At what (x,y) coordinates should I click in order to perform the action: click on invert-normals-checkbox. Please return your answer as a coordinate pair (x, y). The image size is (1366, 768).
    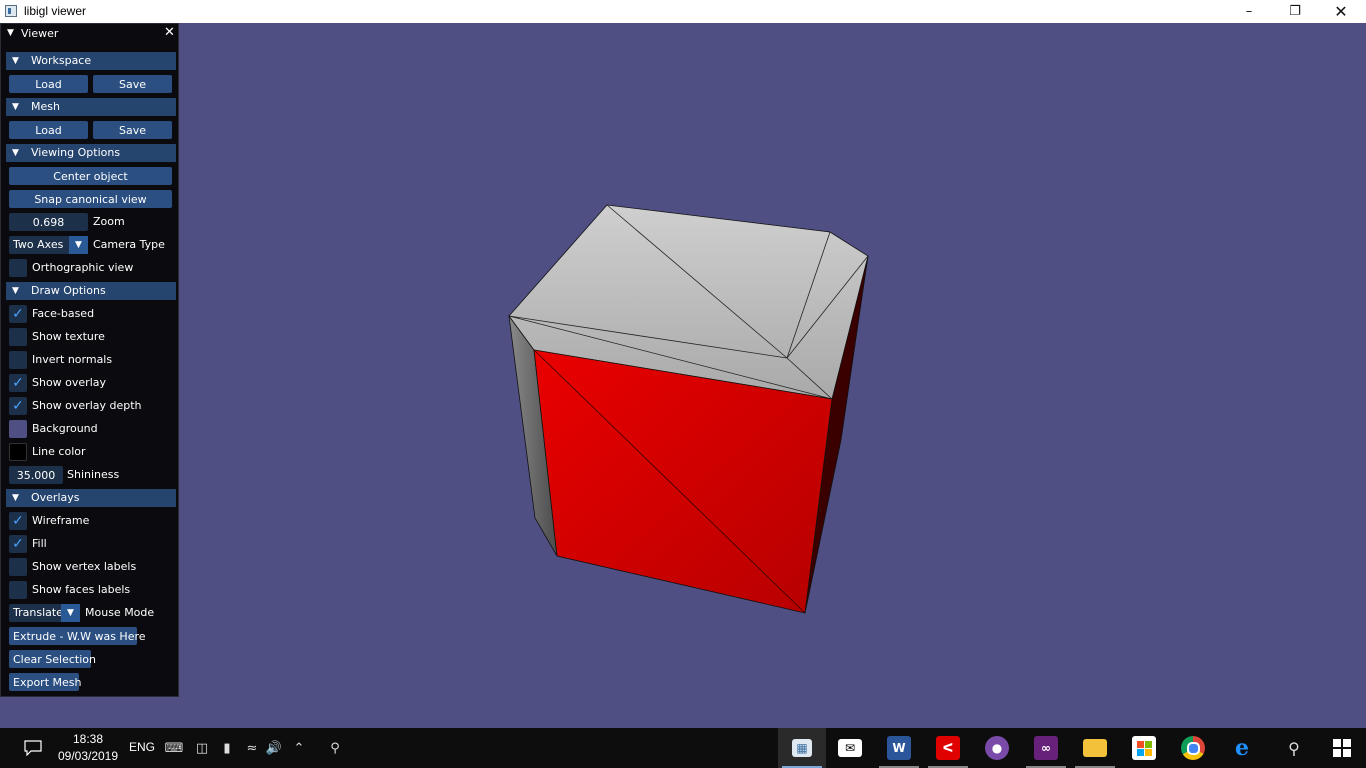
    Looking at the image, I should click on (18, 360).